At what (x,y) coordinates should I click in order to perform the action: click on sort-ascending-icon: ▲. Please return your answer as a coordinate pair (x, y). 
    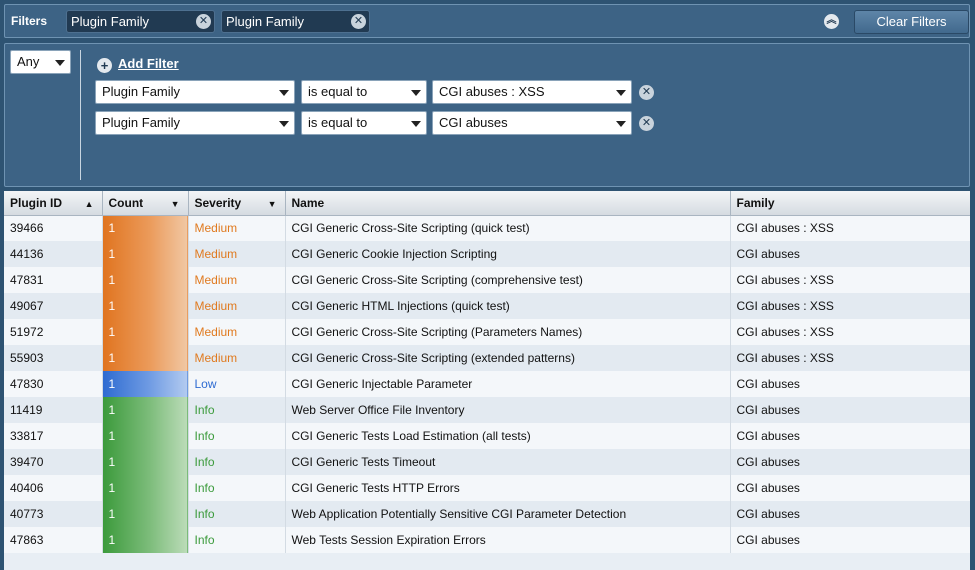
    Looking at the image, I should click on (89, 204).